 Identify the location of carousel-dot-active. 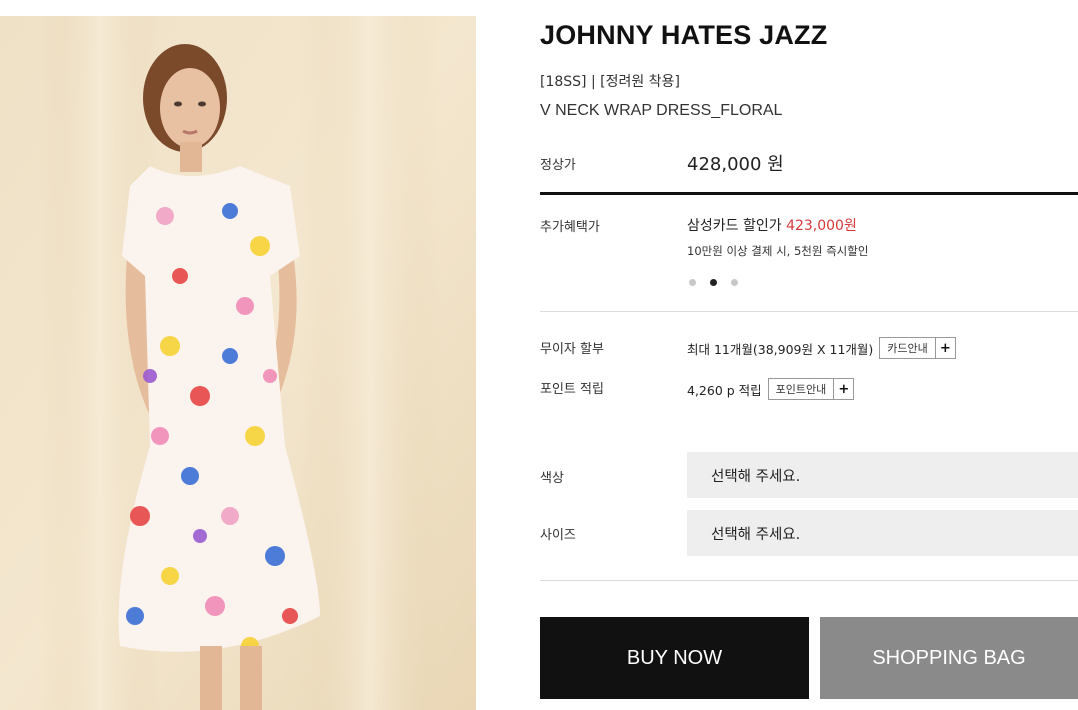
(713, 282).